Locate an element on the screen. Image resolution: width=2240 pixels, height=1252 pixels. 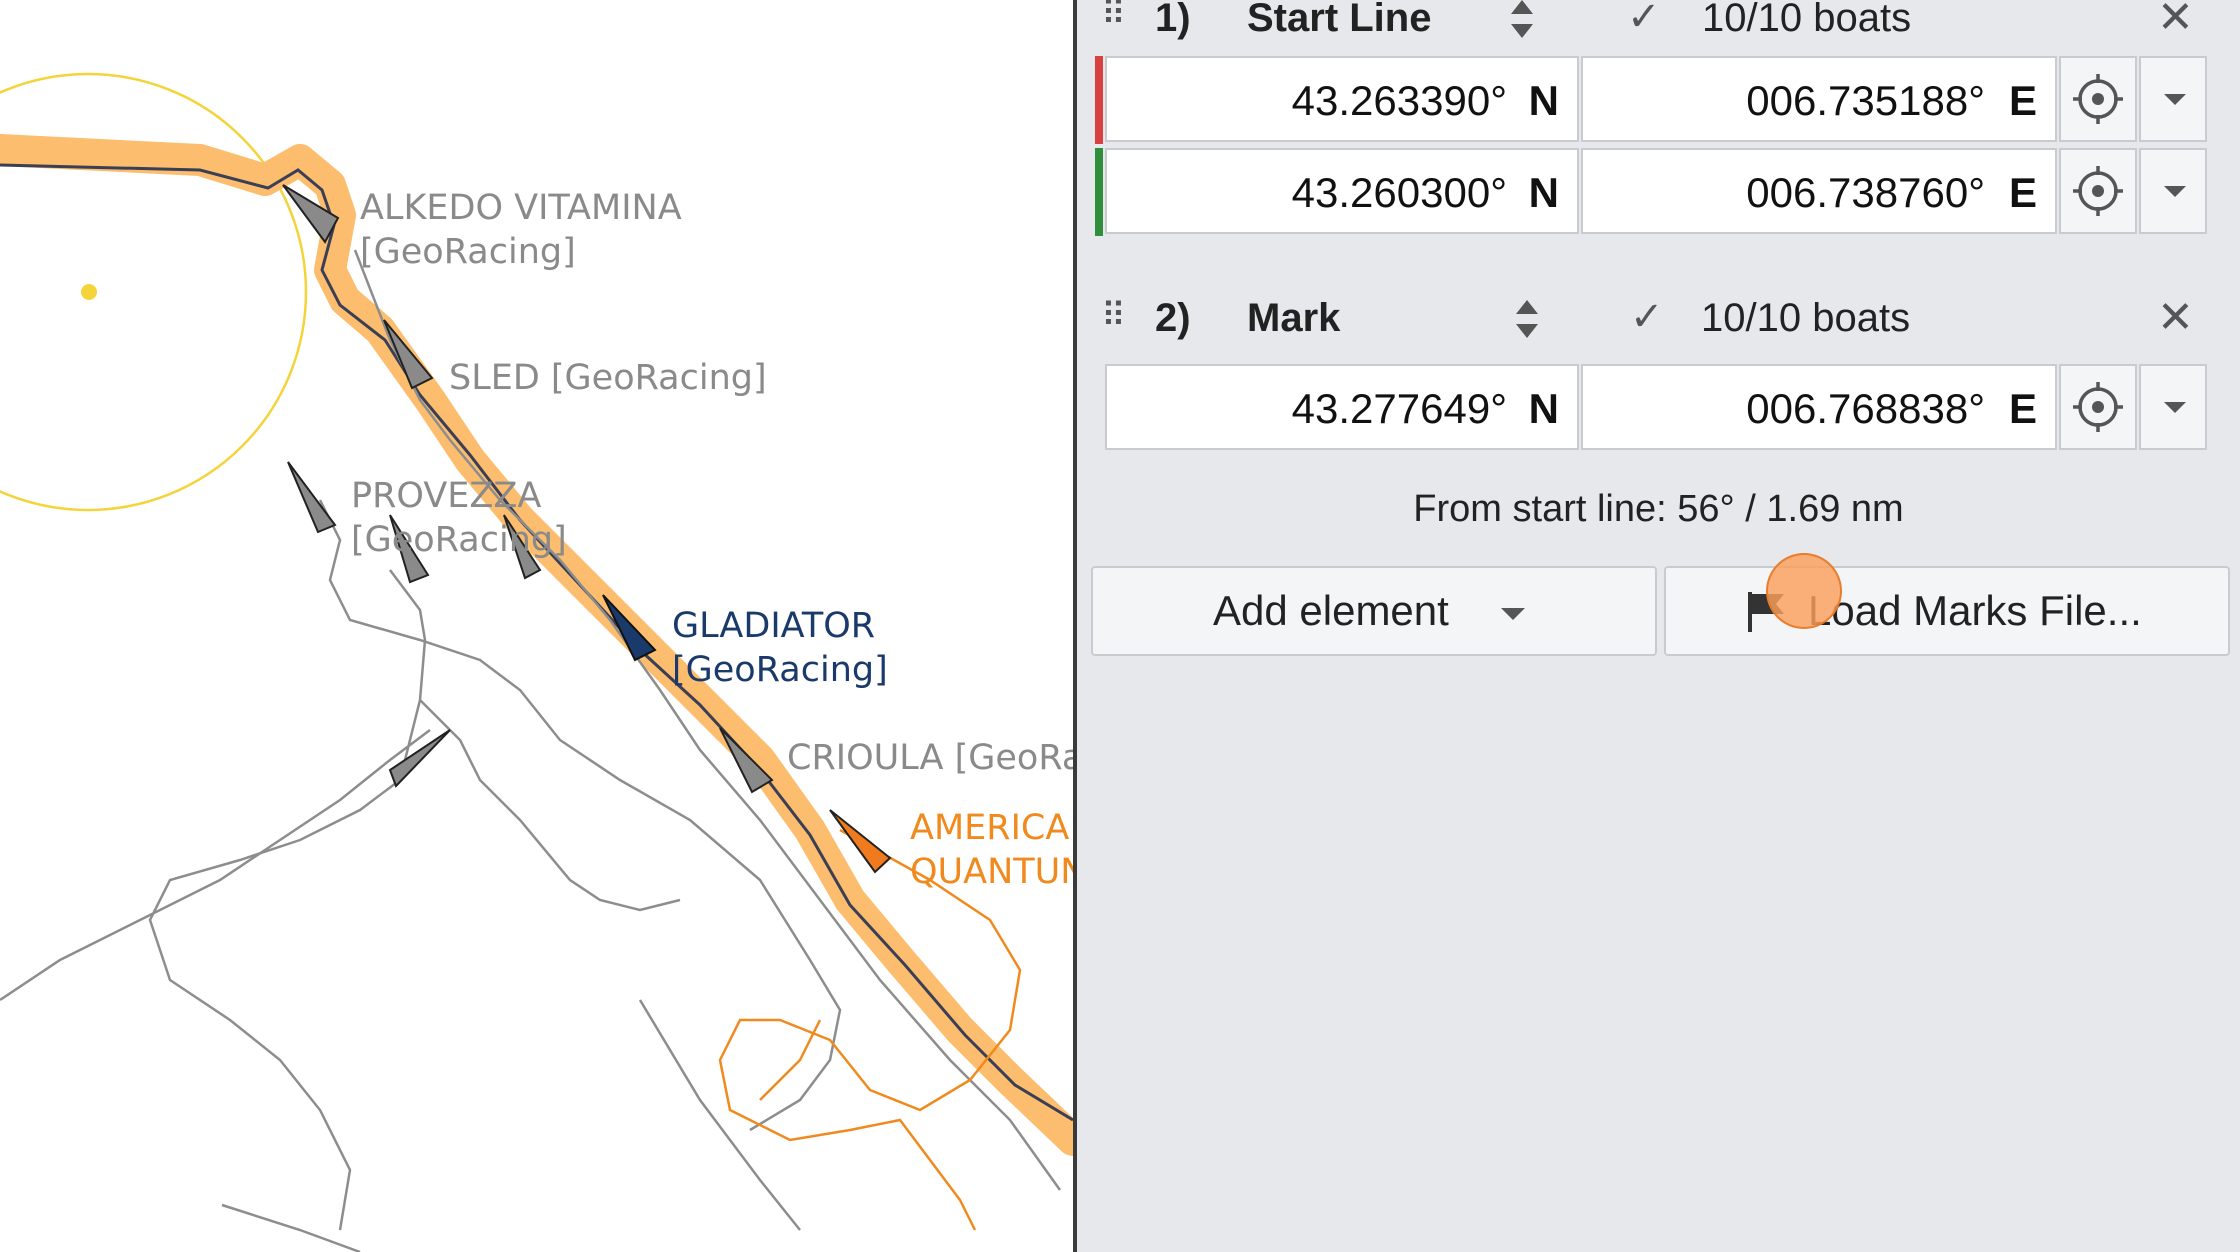
boat-name: SLED [GeoRacing] is located at coordinates (608, 378).